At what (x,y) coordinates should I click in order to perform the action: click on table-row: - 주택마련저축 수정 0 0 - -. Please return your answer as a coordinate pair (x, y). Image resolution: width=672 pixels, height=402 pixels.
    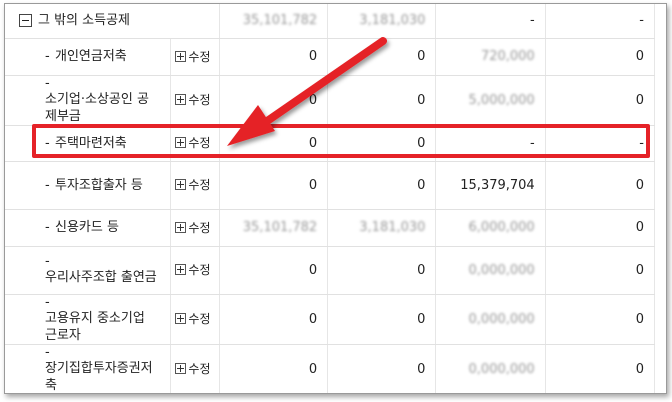
    Looking at the image, I should click on (330, 143).